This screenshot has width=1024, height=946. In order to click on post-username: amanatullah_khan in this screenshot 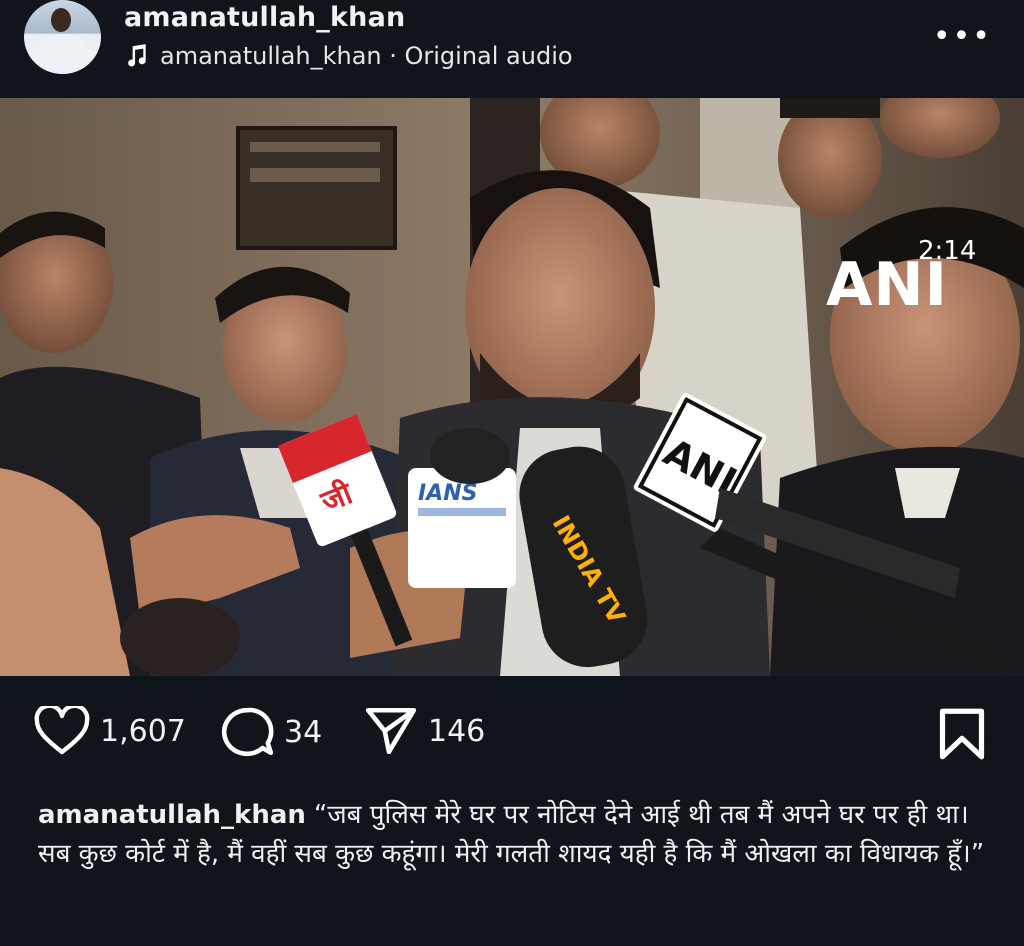, I will do `click(264, 17)`.